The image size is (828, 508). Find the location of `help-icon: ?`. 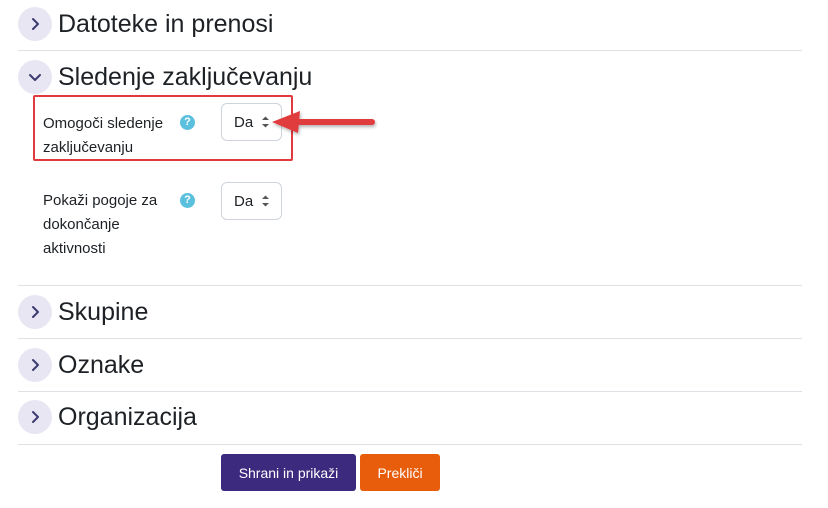

help-icon: ? is located at coordinates (187, 200).